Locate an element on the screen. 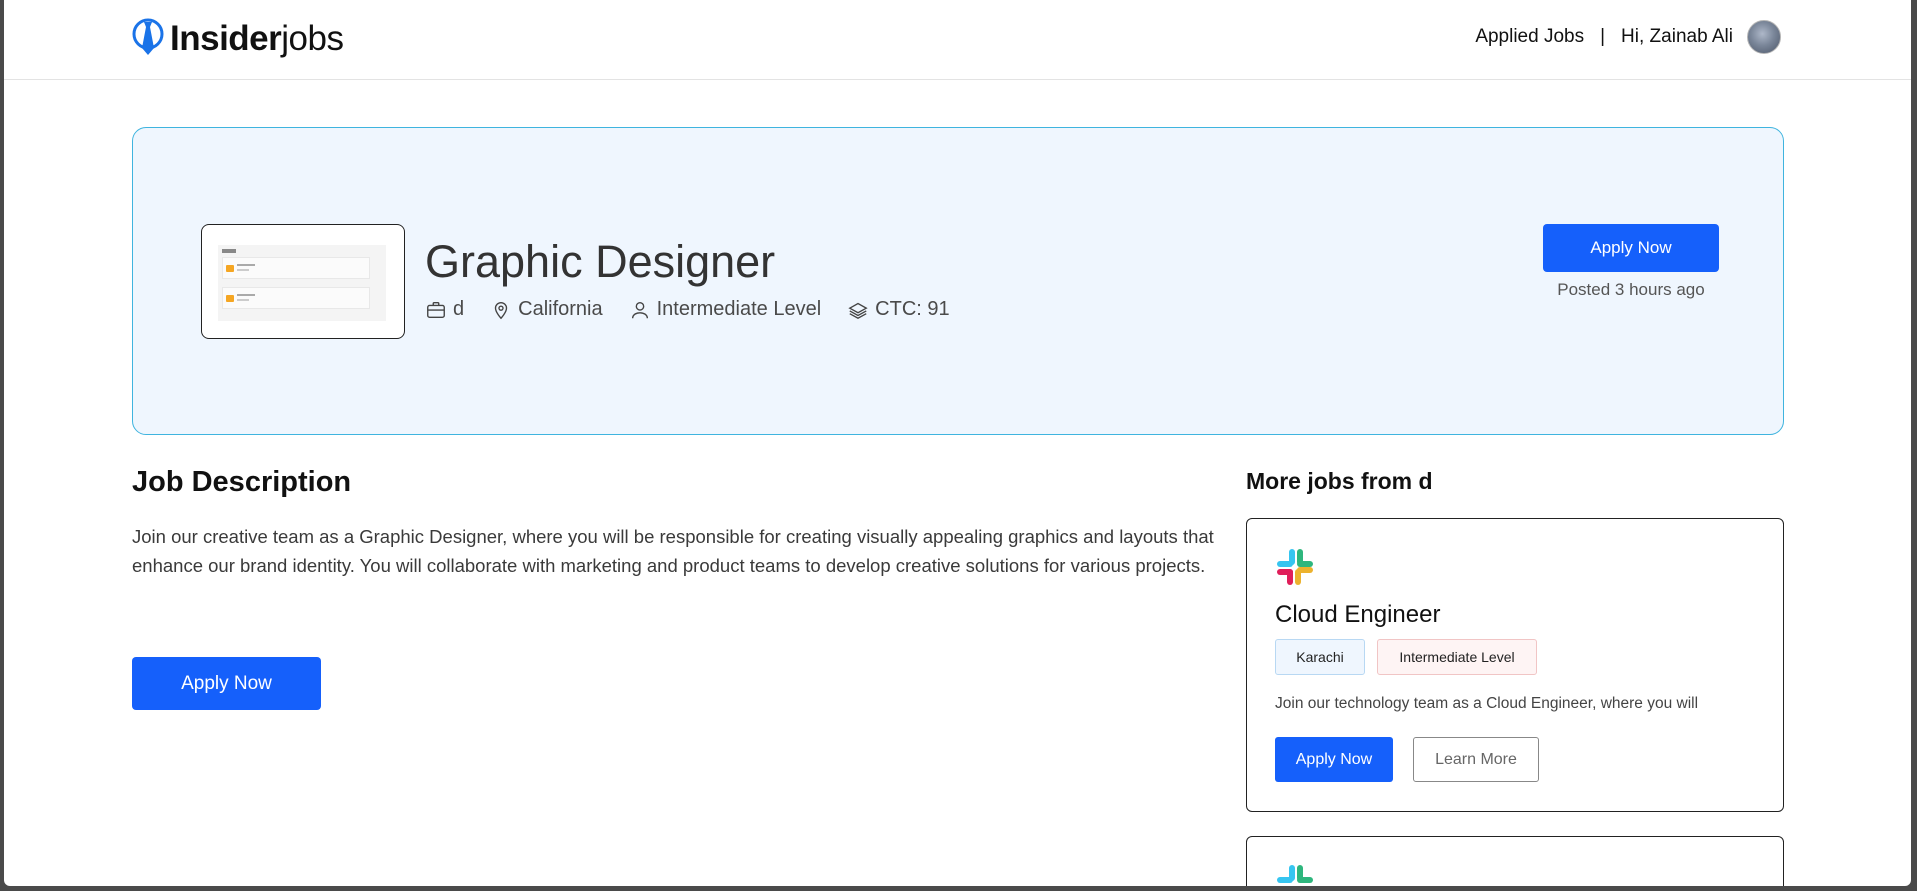 The width and height of the screenshot is (1917, 891). job-location: California is located at coordinates (560, 309).